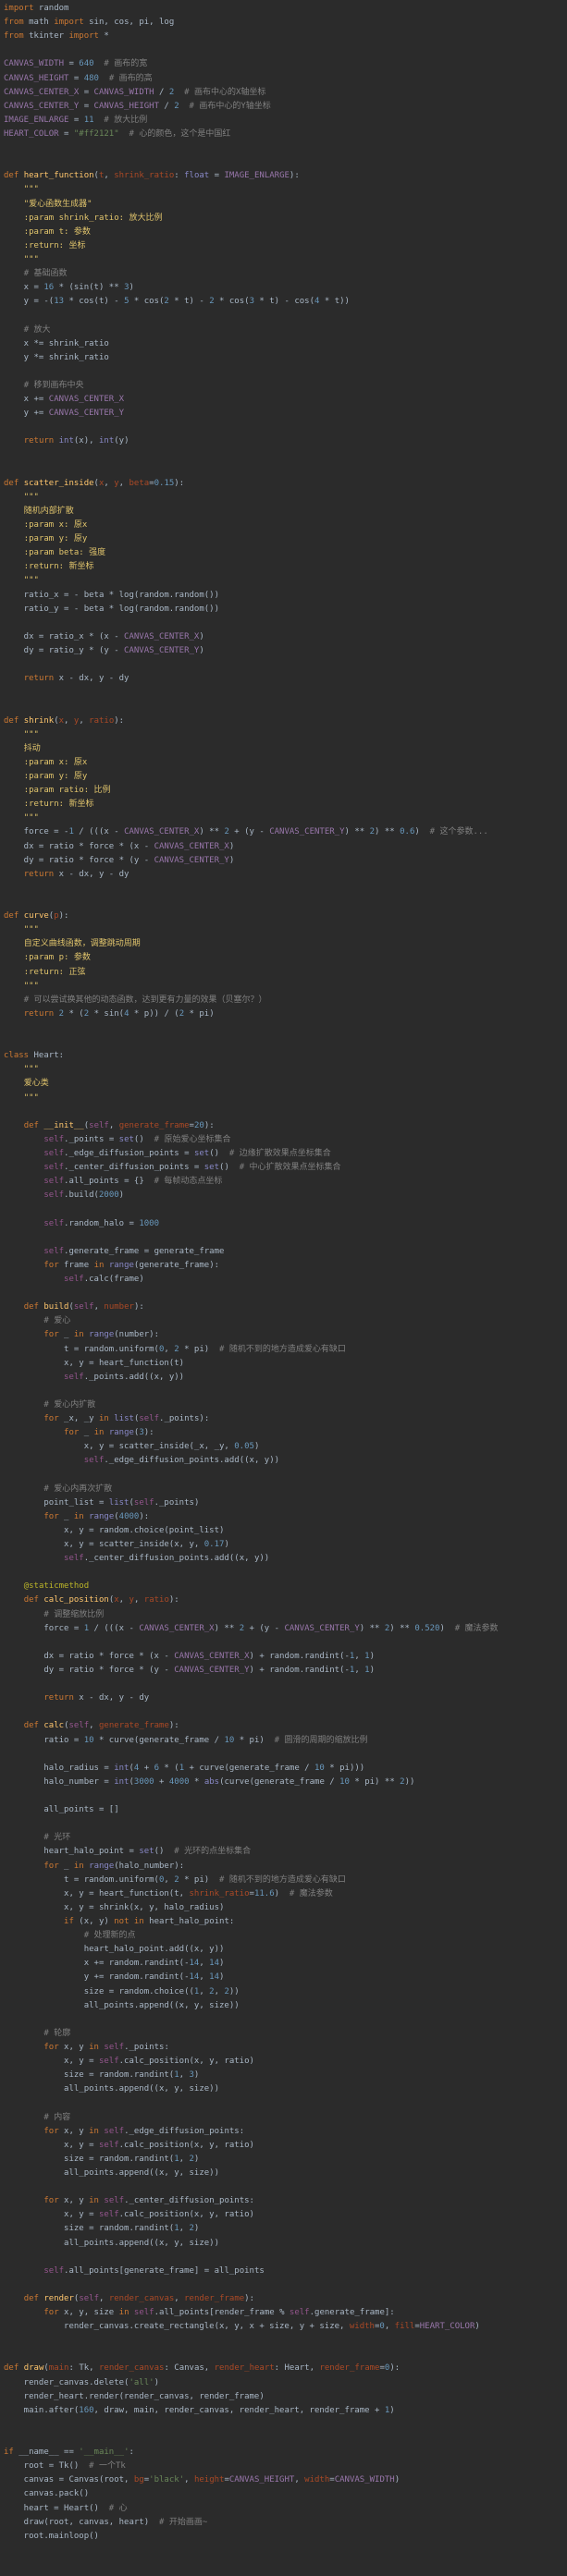  I want to click on code-token: :return: 新坐标, so click(59, 567).